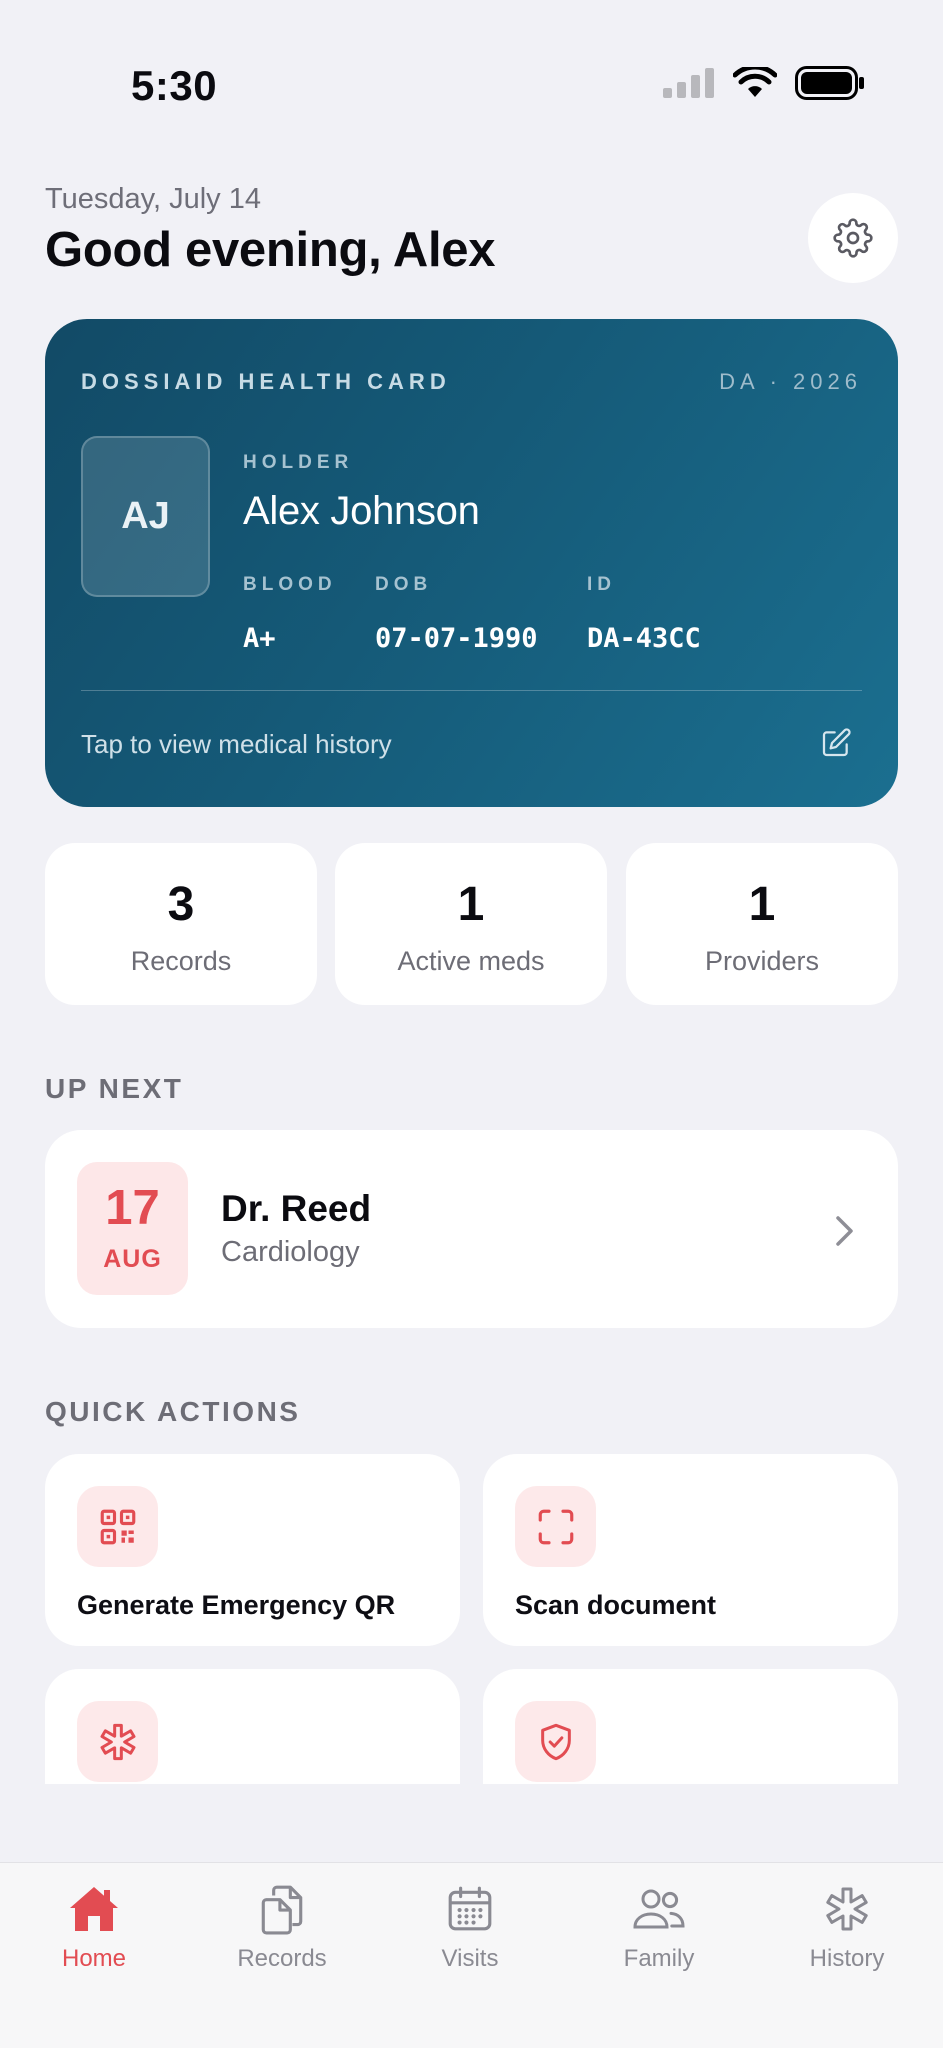  What do you see at coordinates (601, 584) in the screenshot?
I see `id-label: ID` at bounding box center [601, 584].